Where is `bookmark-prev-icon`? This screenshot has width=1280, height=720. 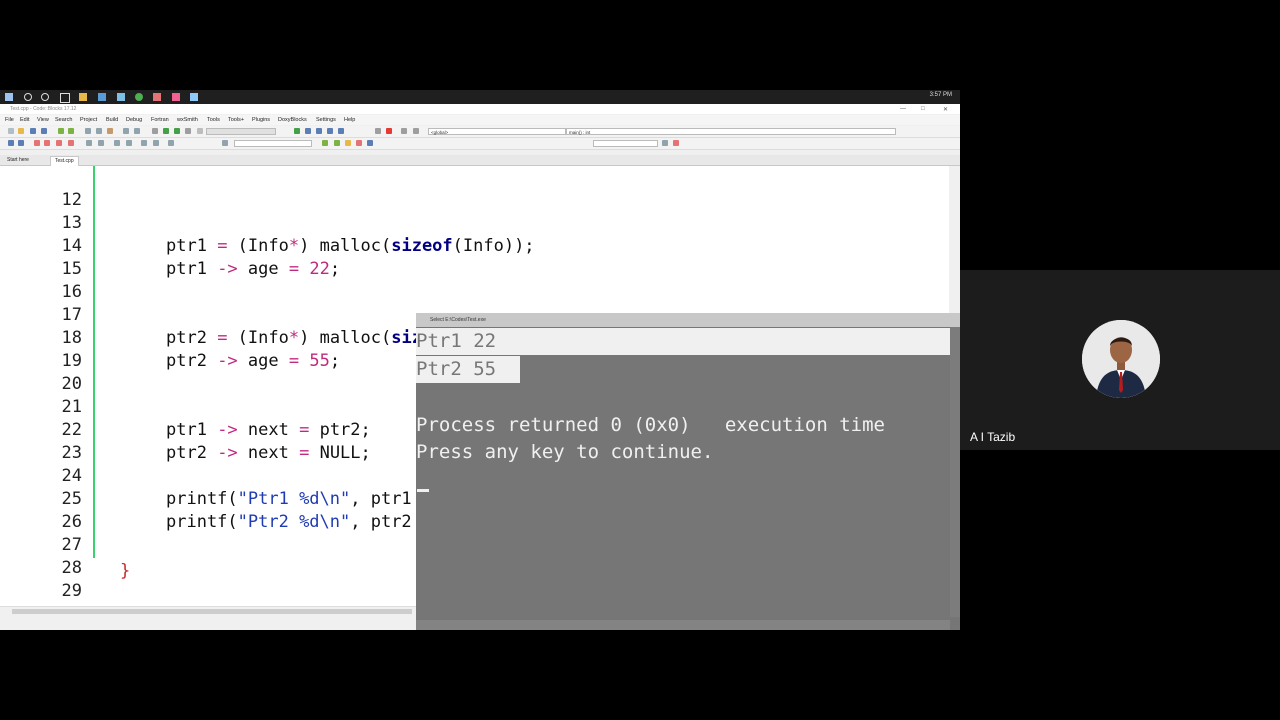
bookmark-prev-icon is located at coordinates (47, 143).